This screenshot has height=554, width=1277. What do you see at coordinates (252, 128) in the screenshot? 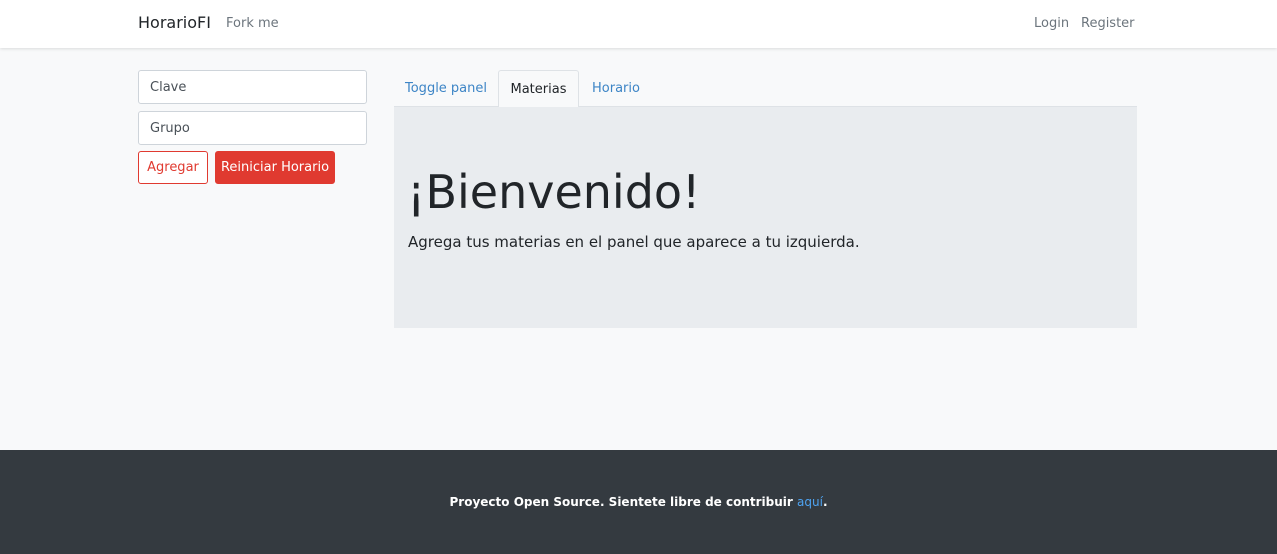
I see `grupo-input` at bounding box center [252, 128].